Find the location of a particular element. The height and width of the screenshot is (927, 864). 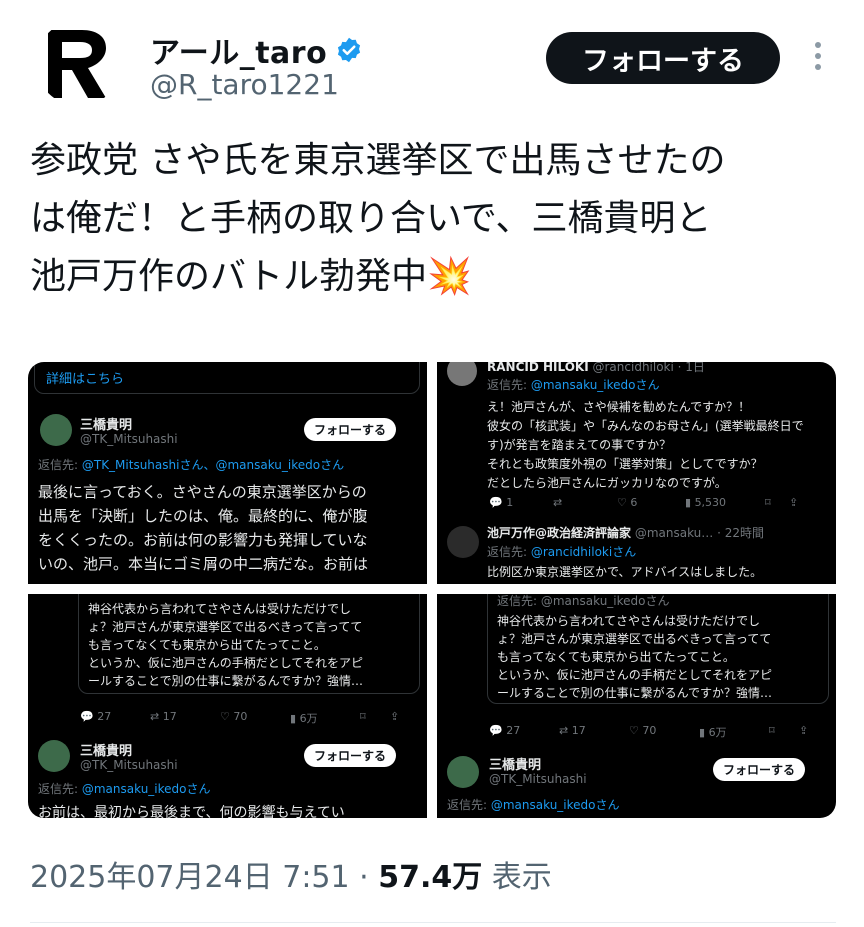

like-icon: ♡ 6 is located at coordinates (627, 502).